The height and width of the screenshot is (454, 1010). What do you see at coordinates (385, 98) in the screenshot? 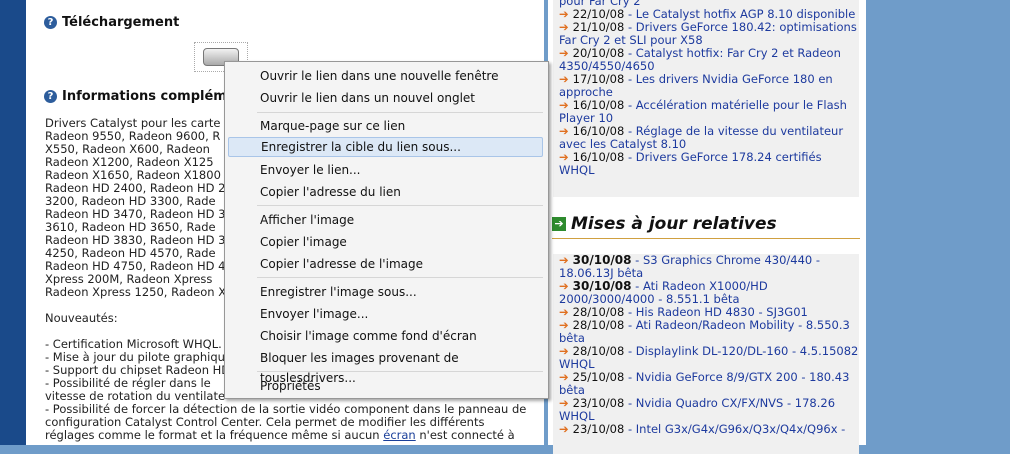
I see `ctx-open-new-tab: Ouvrir le lien dans un nouvel onglet` at bounding box center [385, 98].